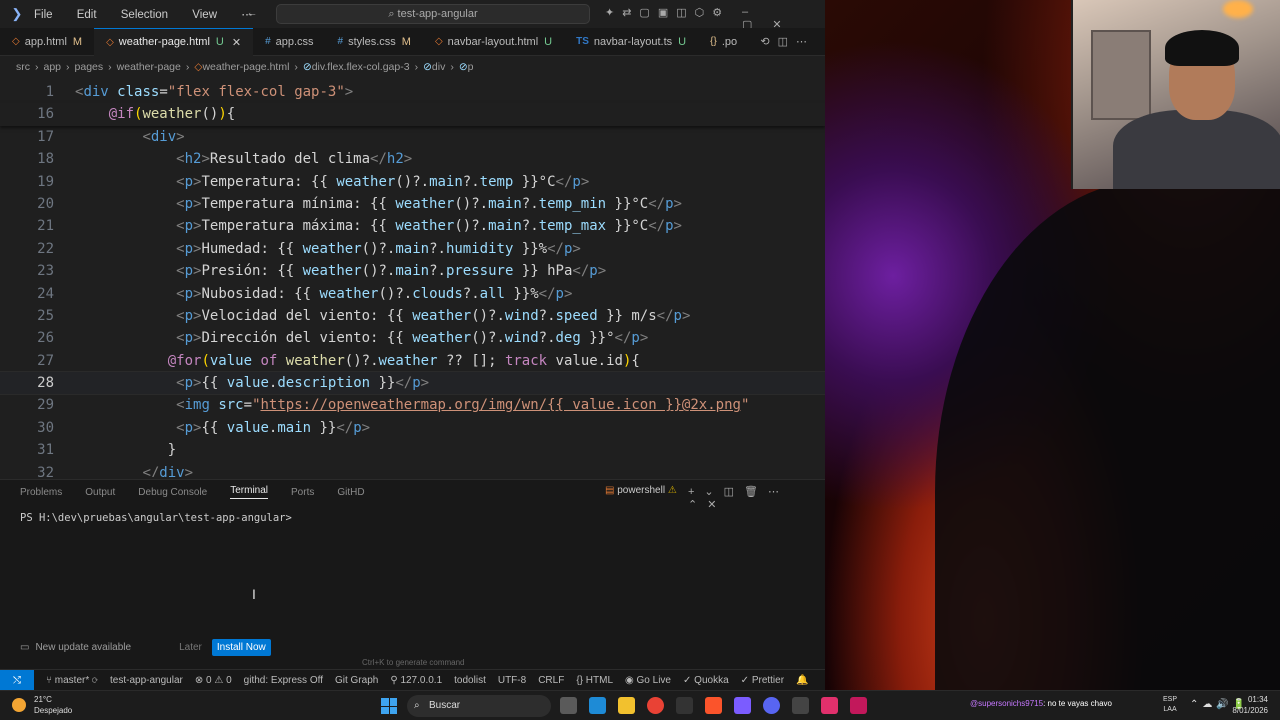 The height and width of the screenshot is (720, 1280). Describe the element at coordinates (493, 42) in the screenshot. I see `tab-navbar-layout-html: ◇ navbar-layout.html U` at that location.